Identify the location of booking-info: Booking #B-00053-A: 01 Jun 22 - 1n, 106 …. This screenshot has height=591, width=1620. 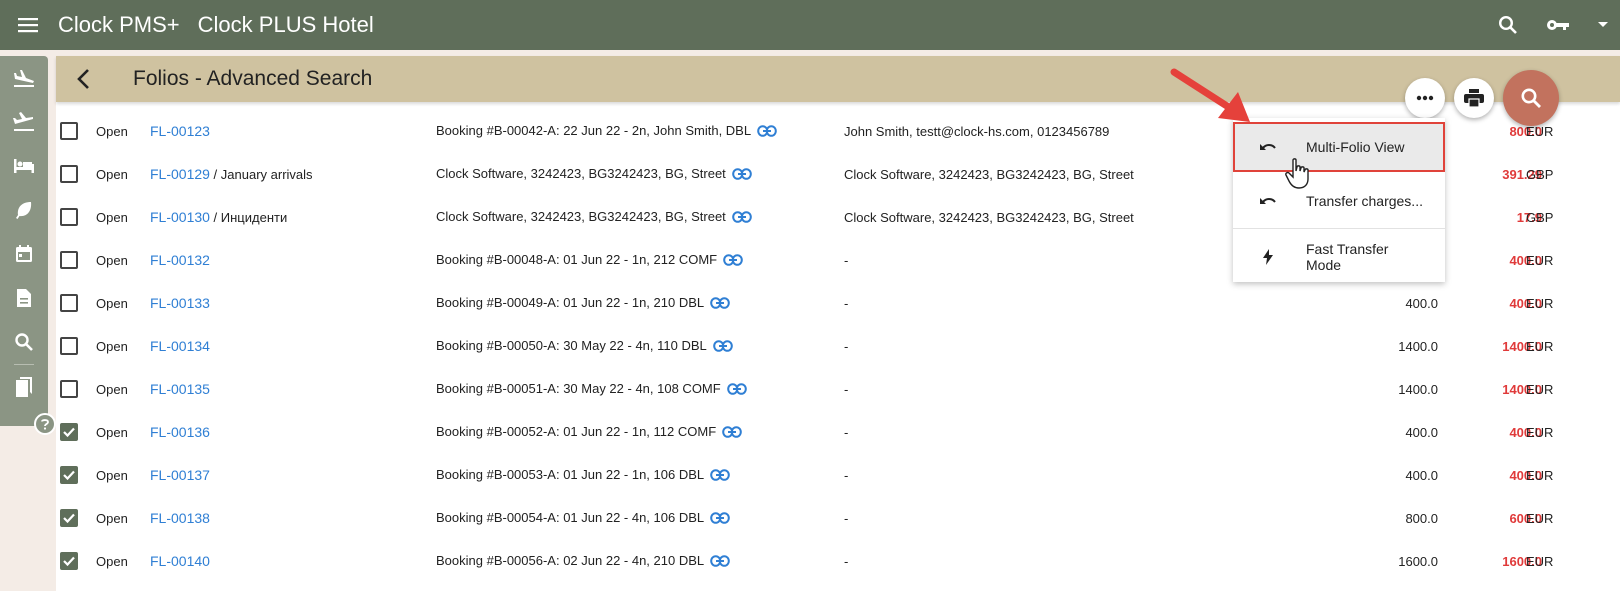
(583, 474).